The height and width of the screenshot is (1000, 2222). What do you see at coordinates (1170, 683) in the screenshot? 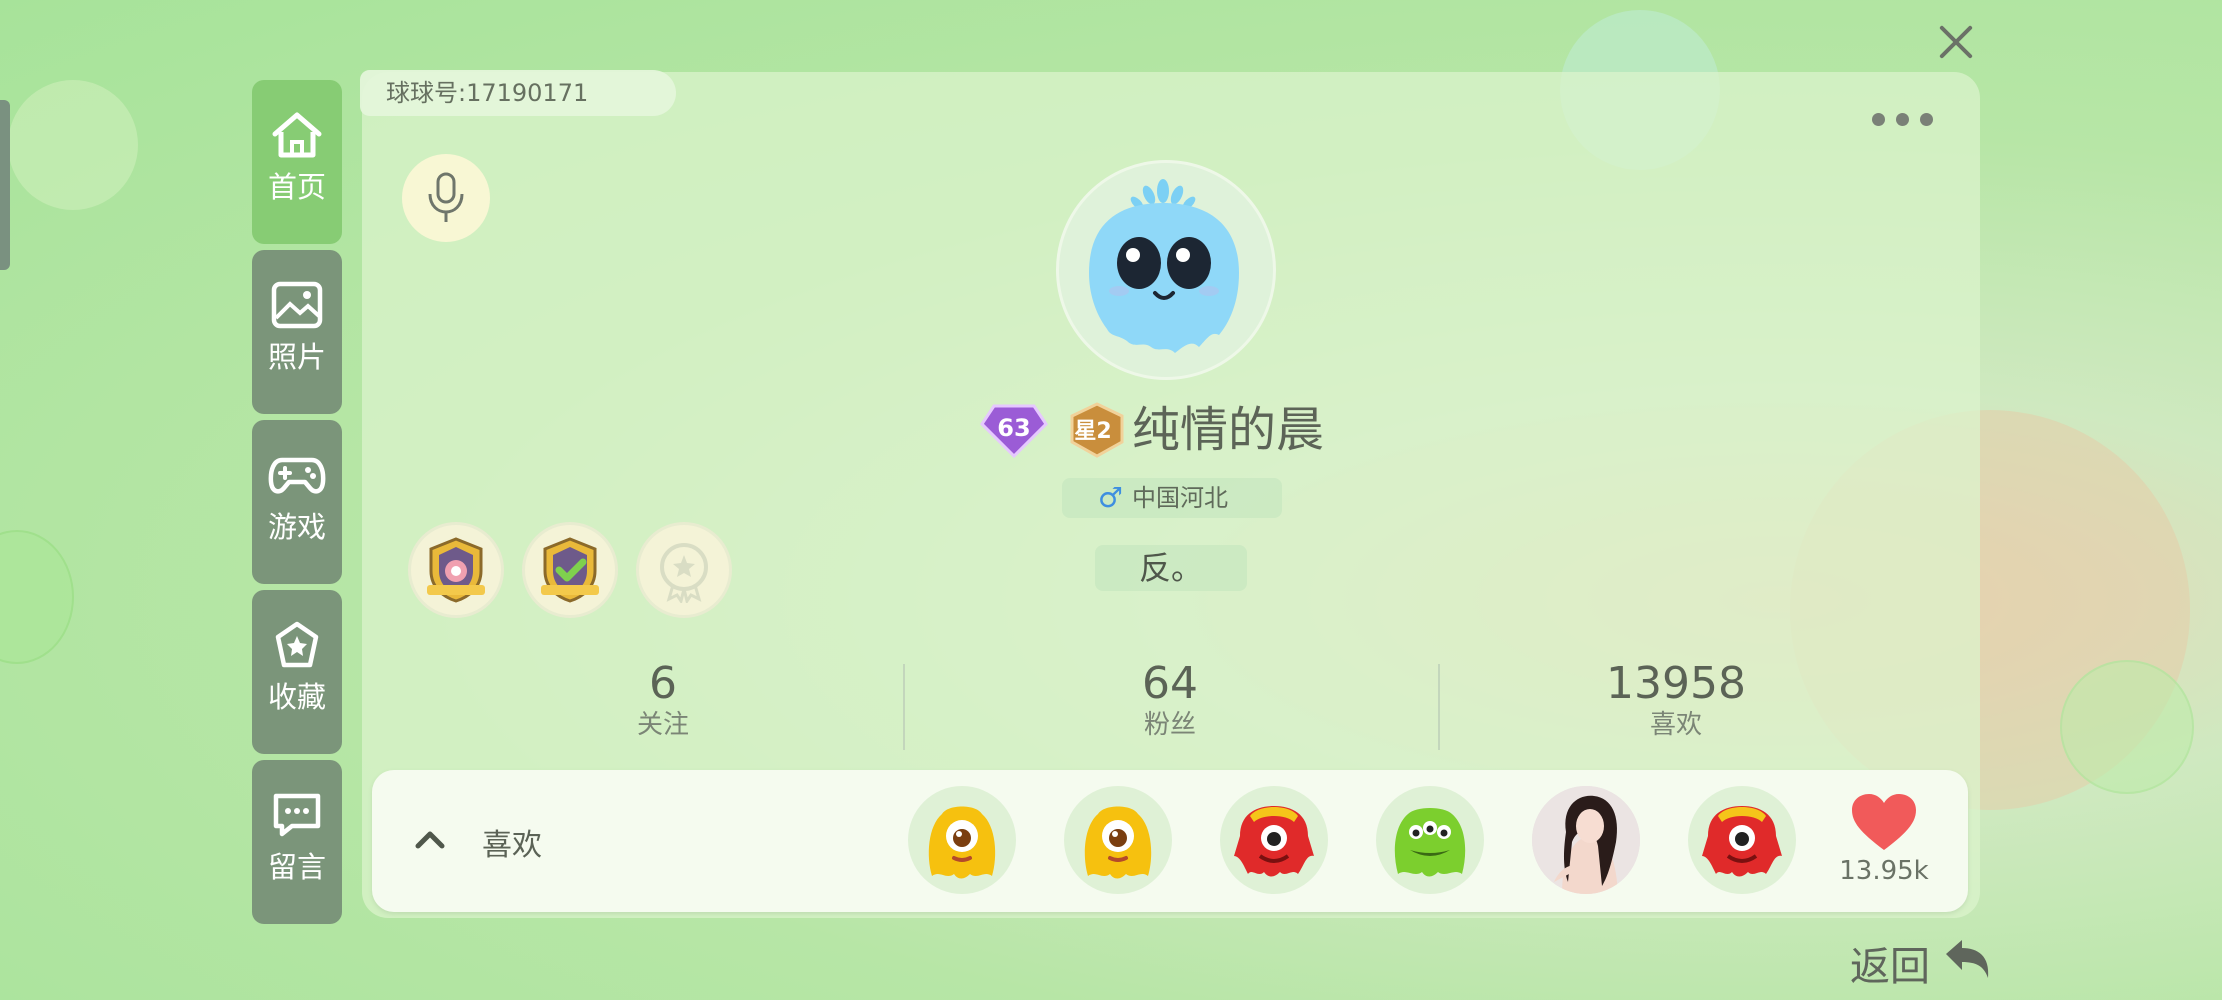
I see `stat-value: 64` at bounding box center [1170, 683].